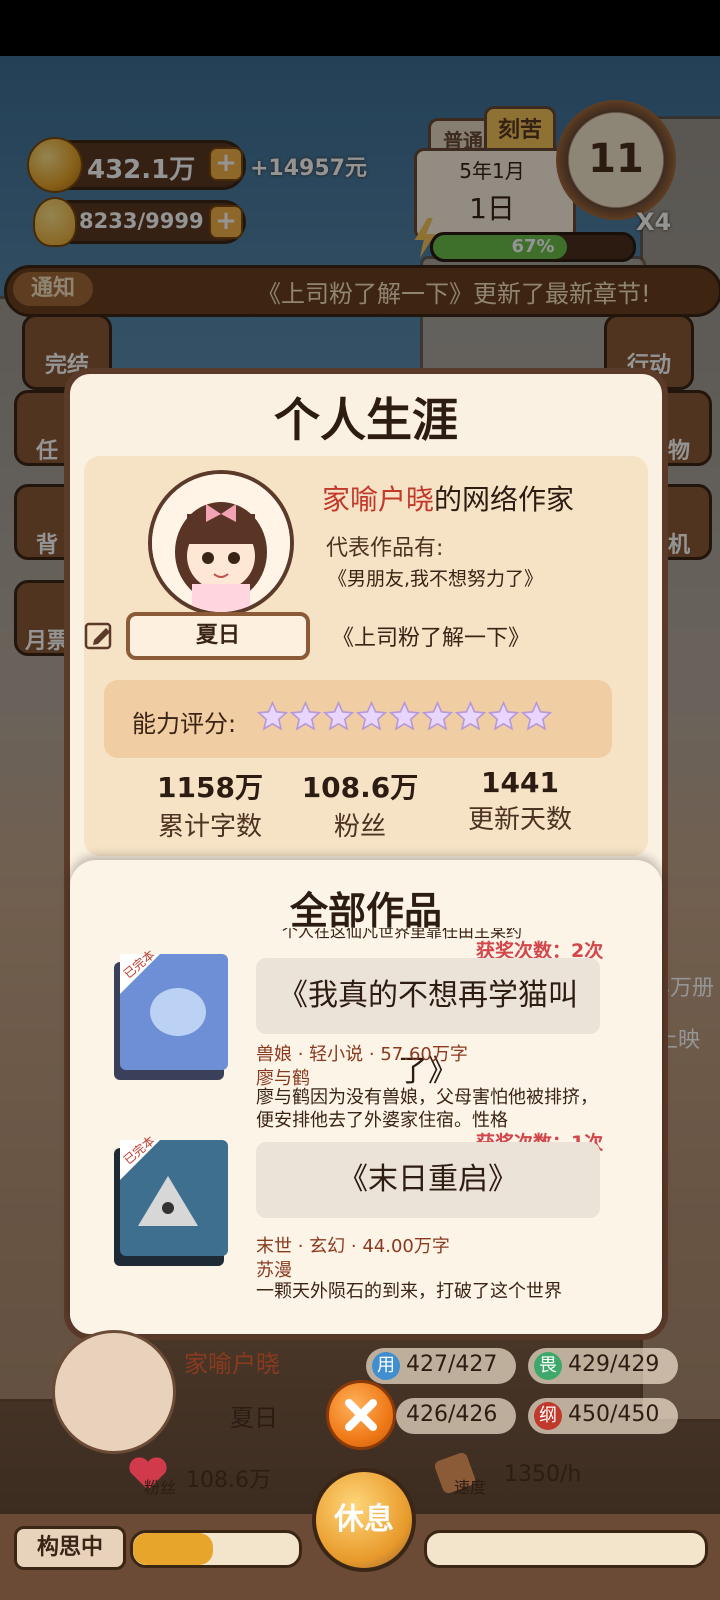 The height and width of the screenshot is (1600, 720). Describe the element at coordinates (216, 1549) in the screenshot. I see `writing-progress-bar` at that location.